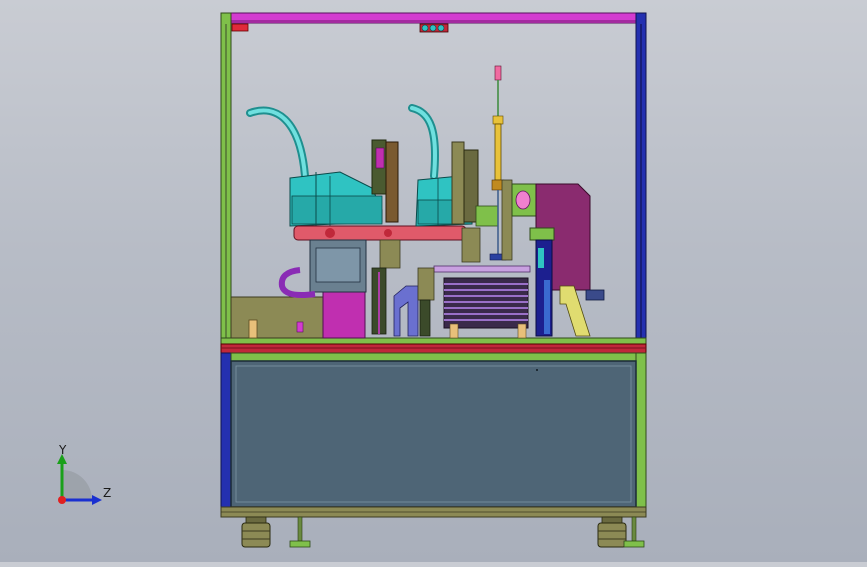 This screenshot has width=867, height=567. What do you see at coordinates (62, 500) in the screenshot?
I see `x-axis-dot` at bounding box center [62, 500].